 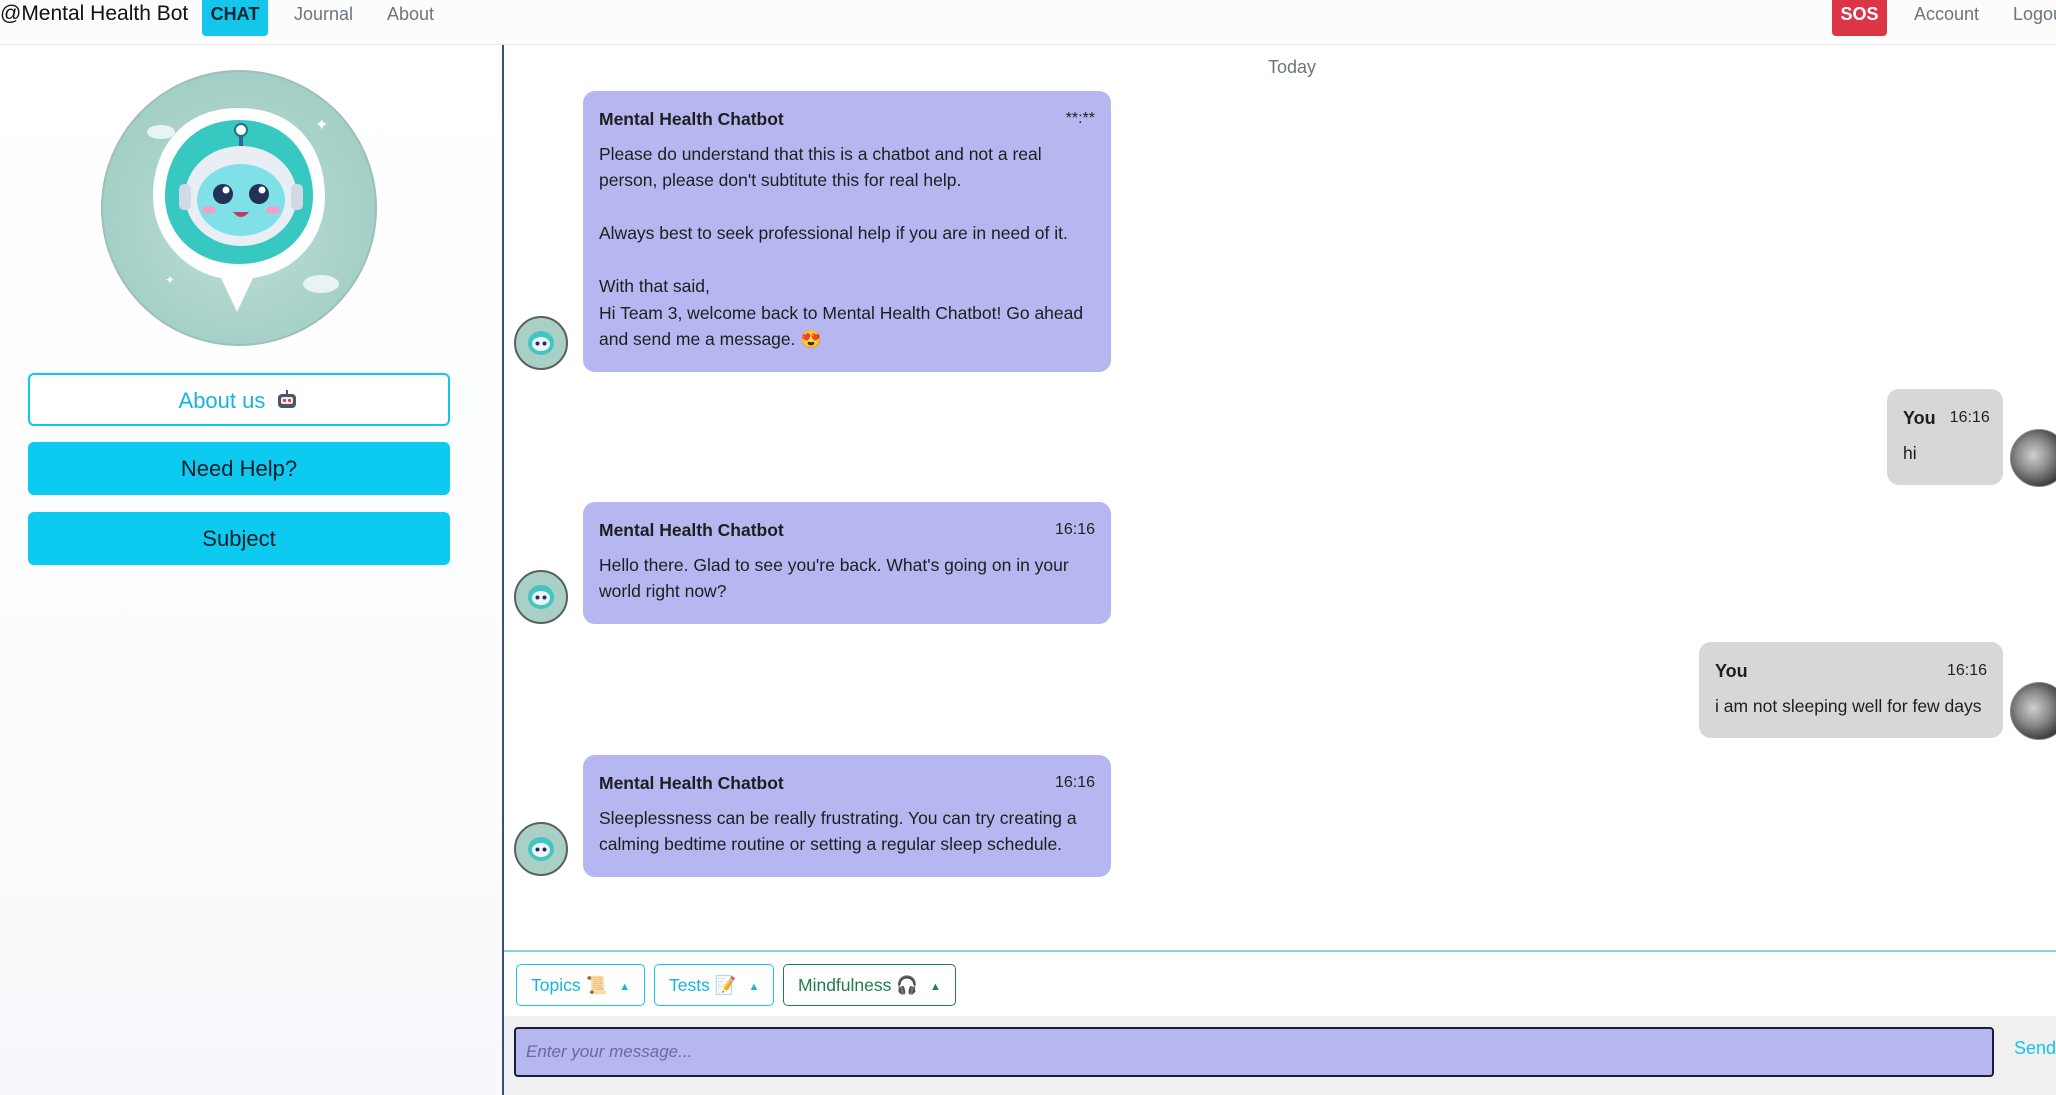 What do you see at coordinates (654, 286) in the screenshot?
I see `message-line: With that said,` at bounding box center [654, 286].